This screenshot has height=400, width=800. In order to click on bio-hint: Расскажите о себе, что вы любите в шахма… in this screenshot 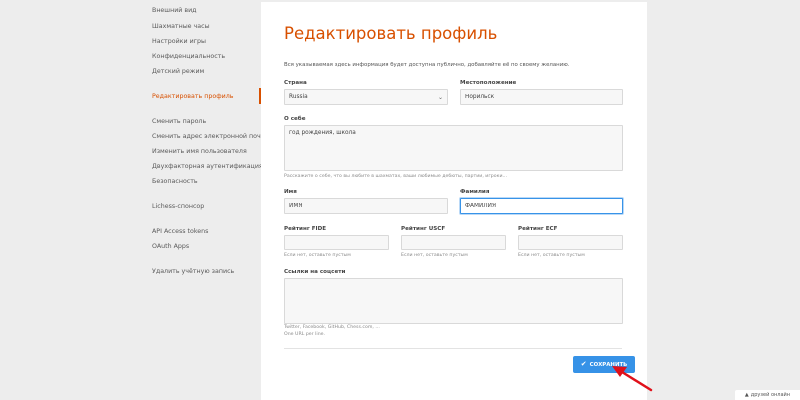, I will do `click(395, 176)`.